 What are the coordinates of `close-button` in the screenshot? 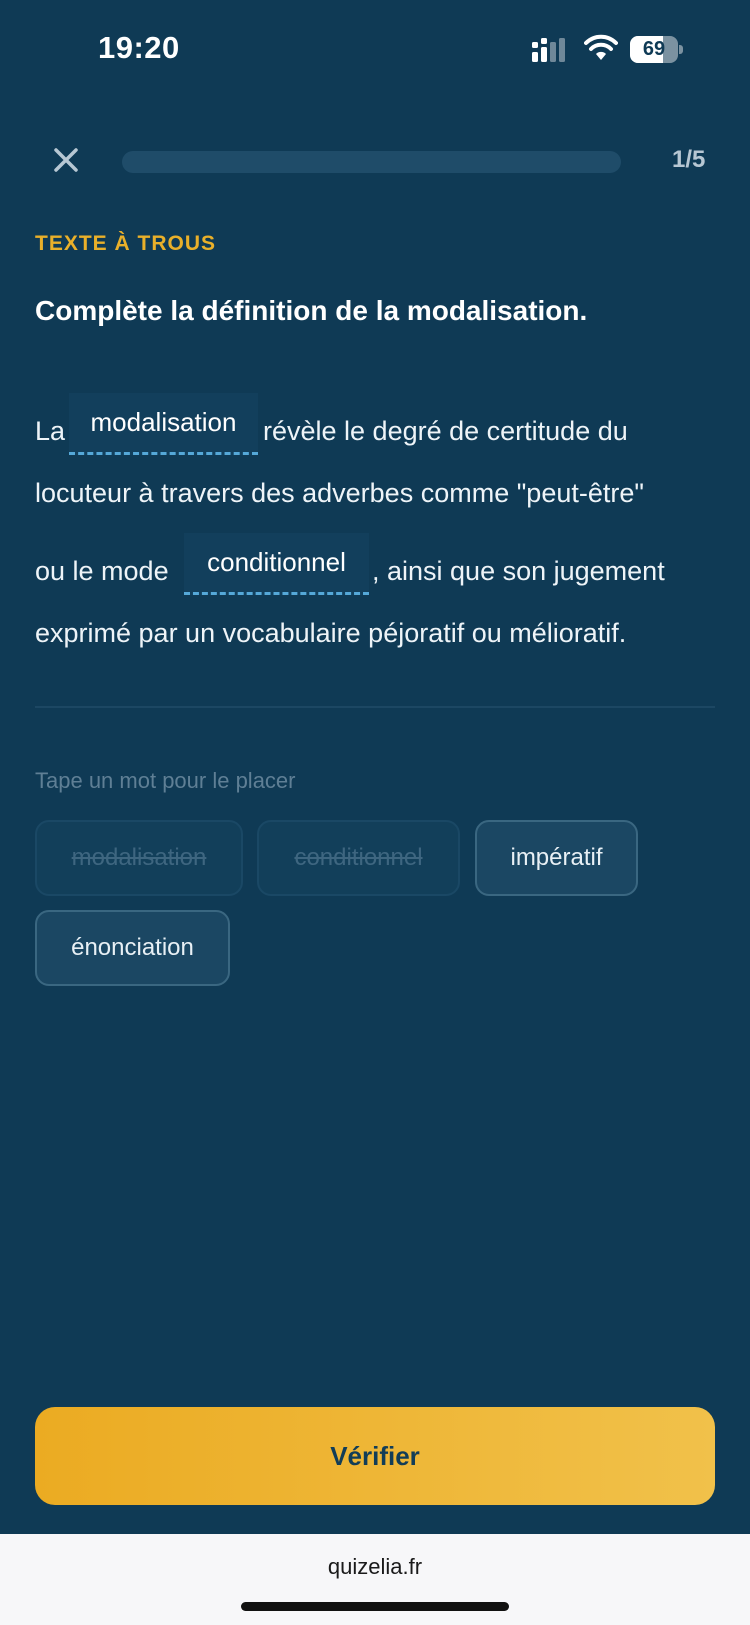 It's located at (66, 160).